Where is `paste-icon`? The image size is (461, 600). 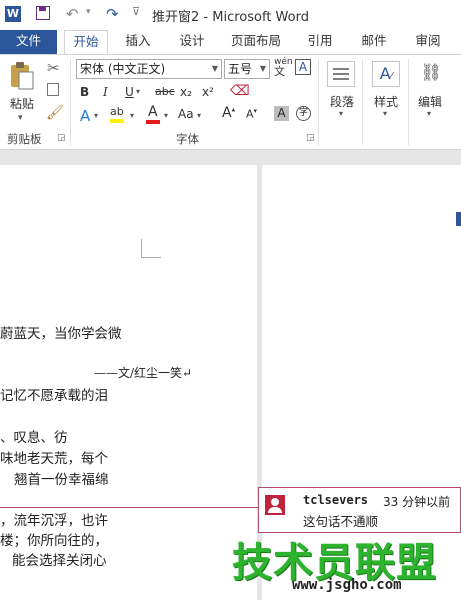
paste-icon is located at coordinates (22, 76).